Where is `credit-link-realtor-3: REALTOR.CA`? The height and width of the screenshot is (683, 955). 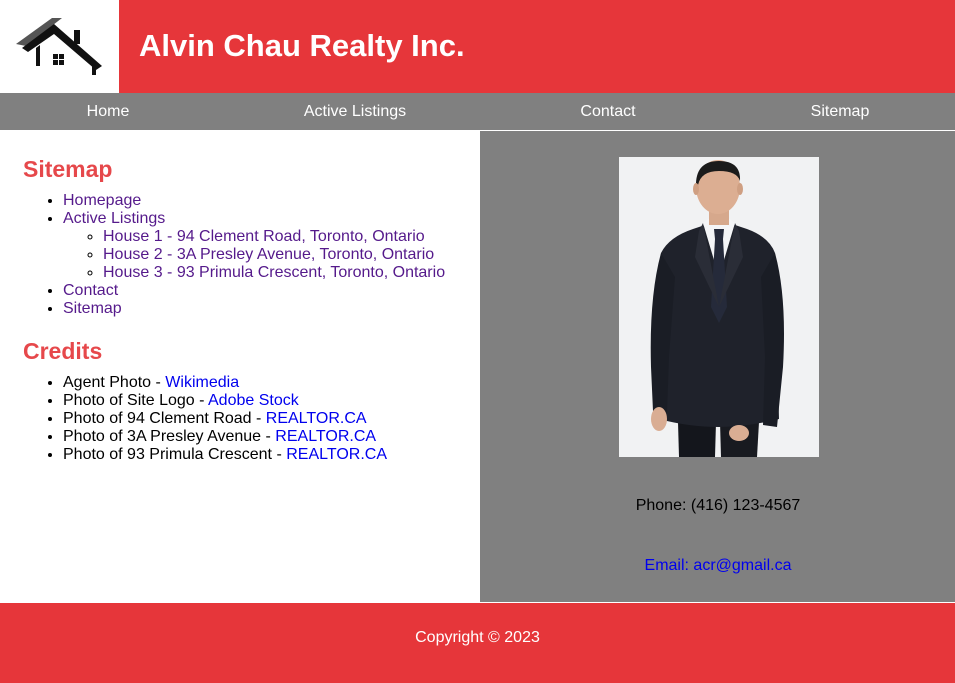
credit-link-realtor-3: REALTOR.CA is located at coordinates (336, 454).